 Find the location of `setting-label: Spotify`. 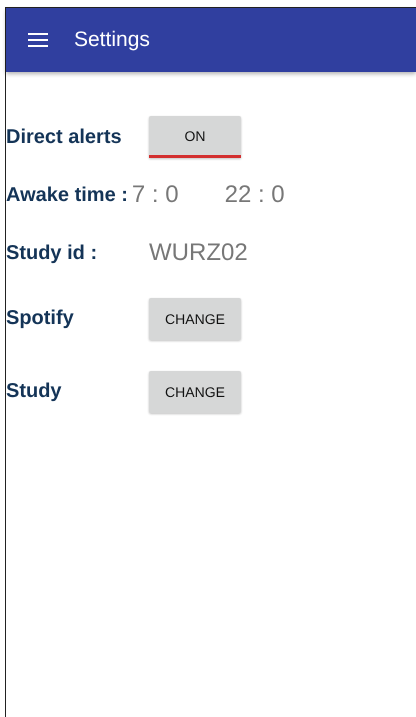

setting-label: Spotify is located at coordinates (40, 318).